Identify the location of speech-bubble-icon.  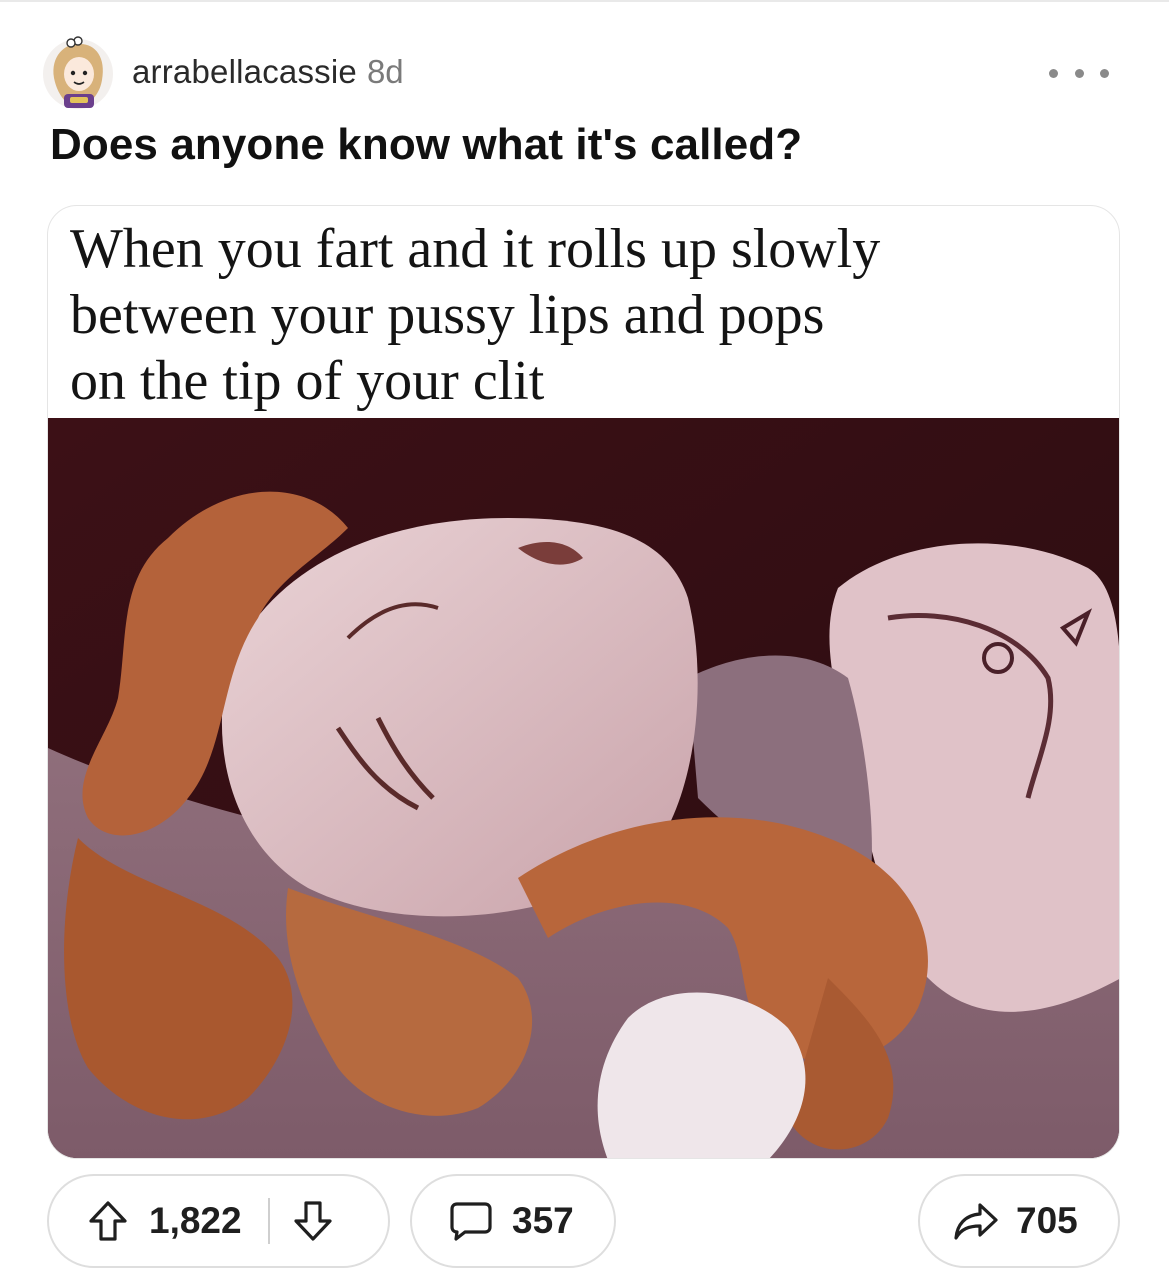
(471, 1221).